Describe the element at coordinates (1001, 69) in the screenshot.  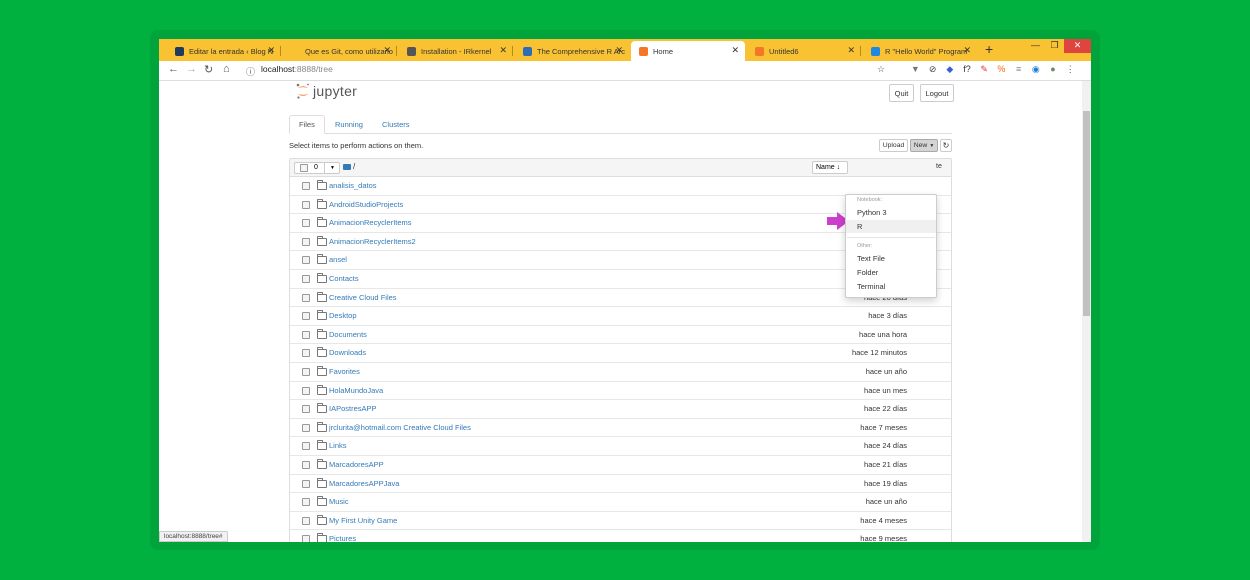
I see `ext-orange-icon: %` at that location.